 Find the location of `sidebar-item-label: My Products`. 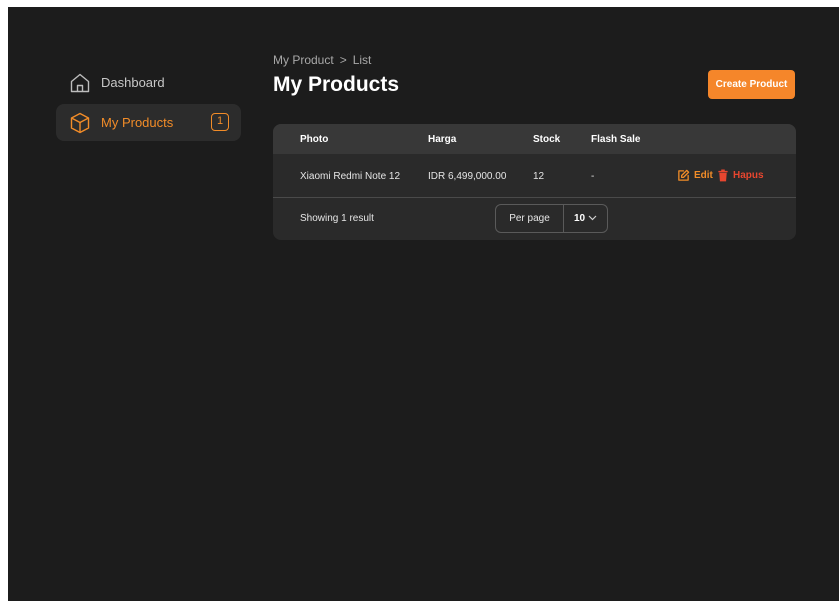

sidebar-item-label: My Products is located at coordinates (137, 122).